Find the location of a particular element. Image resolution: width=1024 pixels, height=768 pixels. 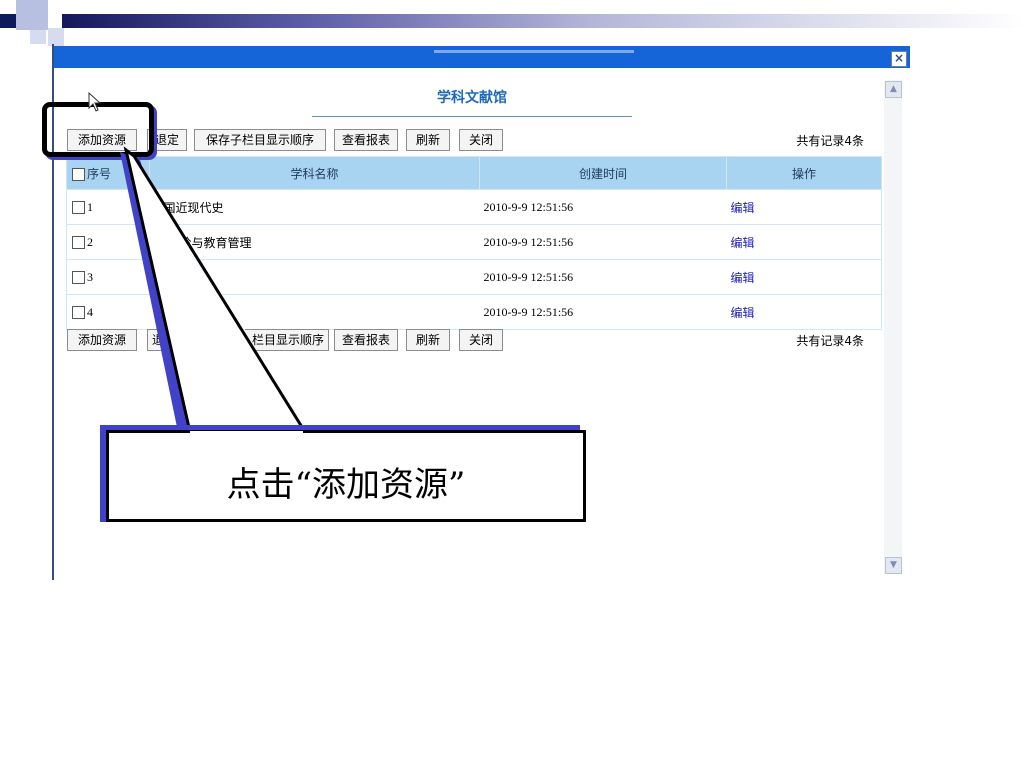

table-row: 3 2010-9-9 12:51:56 编辑 is located at coordinates (474, 277).